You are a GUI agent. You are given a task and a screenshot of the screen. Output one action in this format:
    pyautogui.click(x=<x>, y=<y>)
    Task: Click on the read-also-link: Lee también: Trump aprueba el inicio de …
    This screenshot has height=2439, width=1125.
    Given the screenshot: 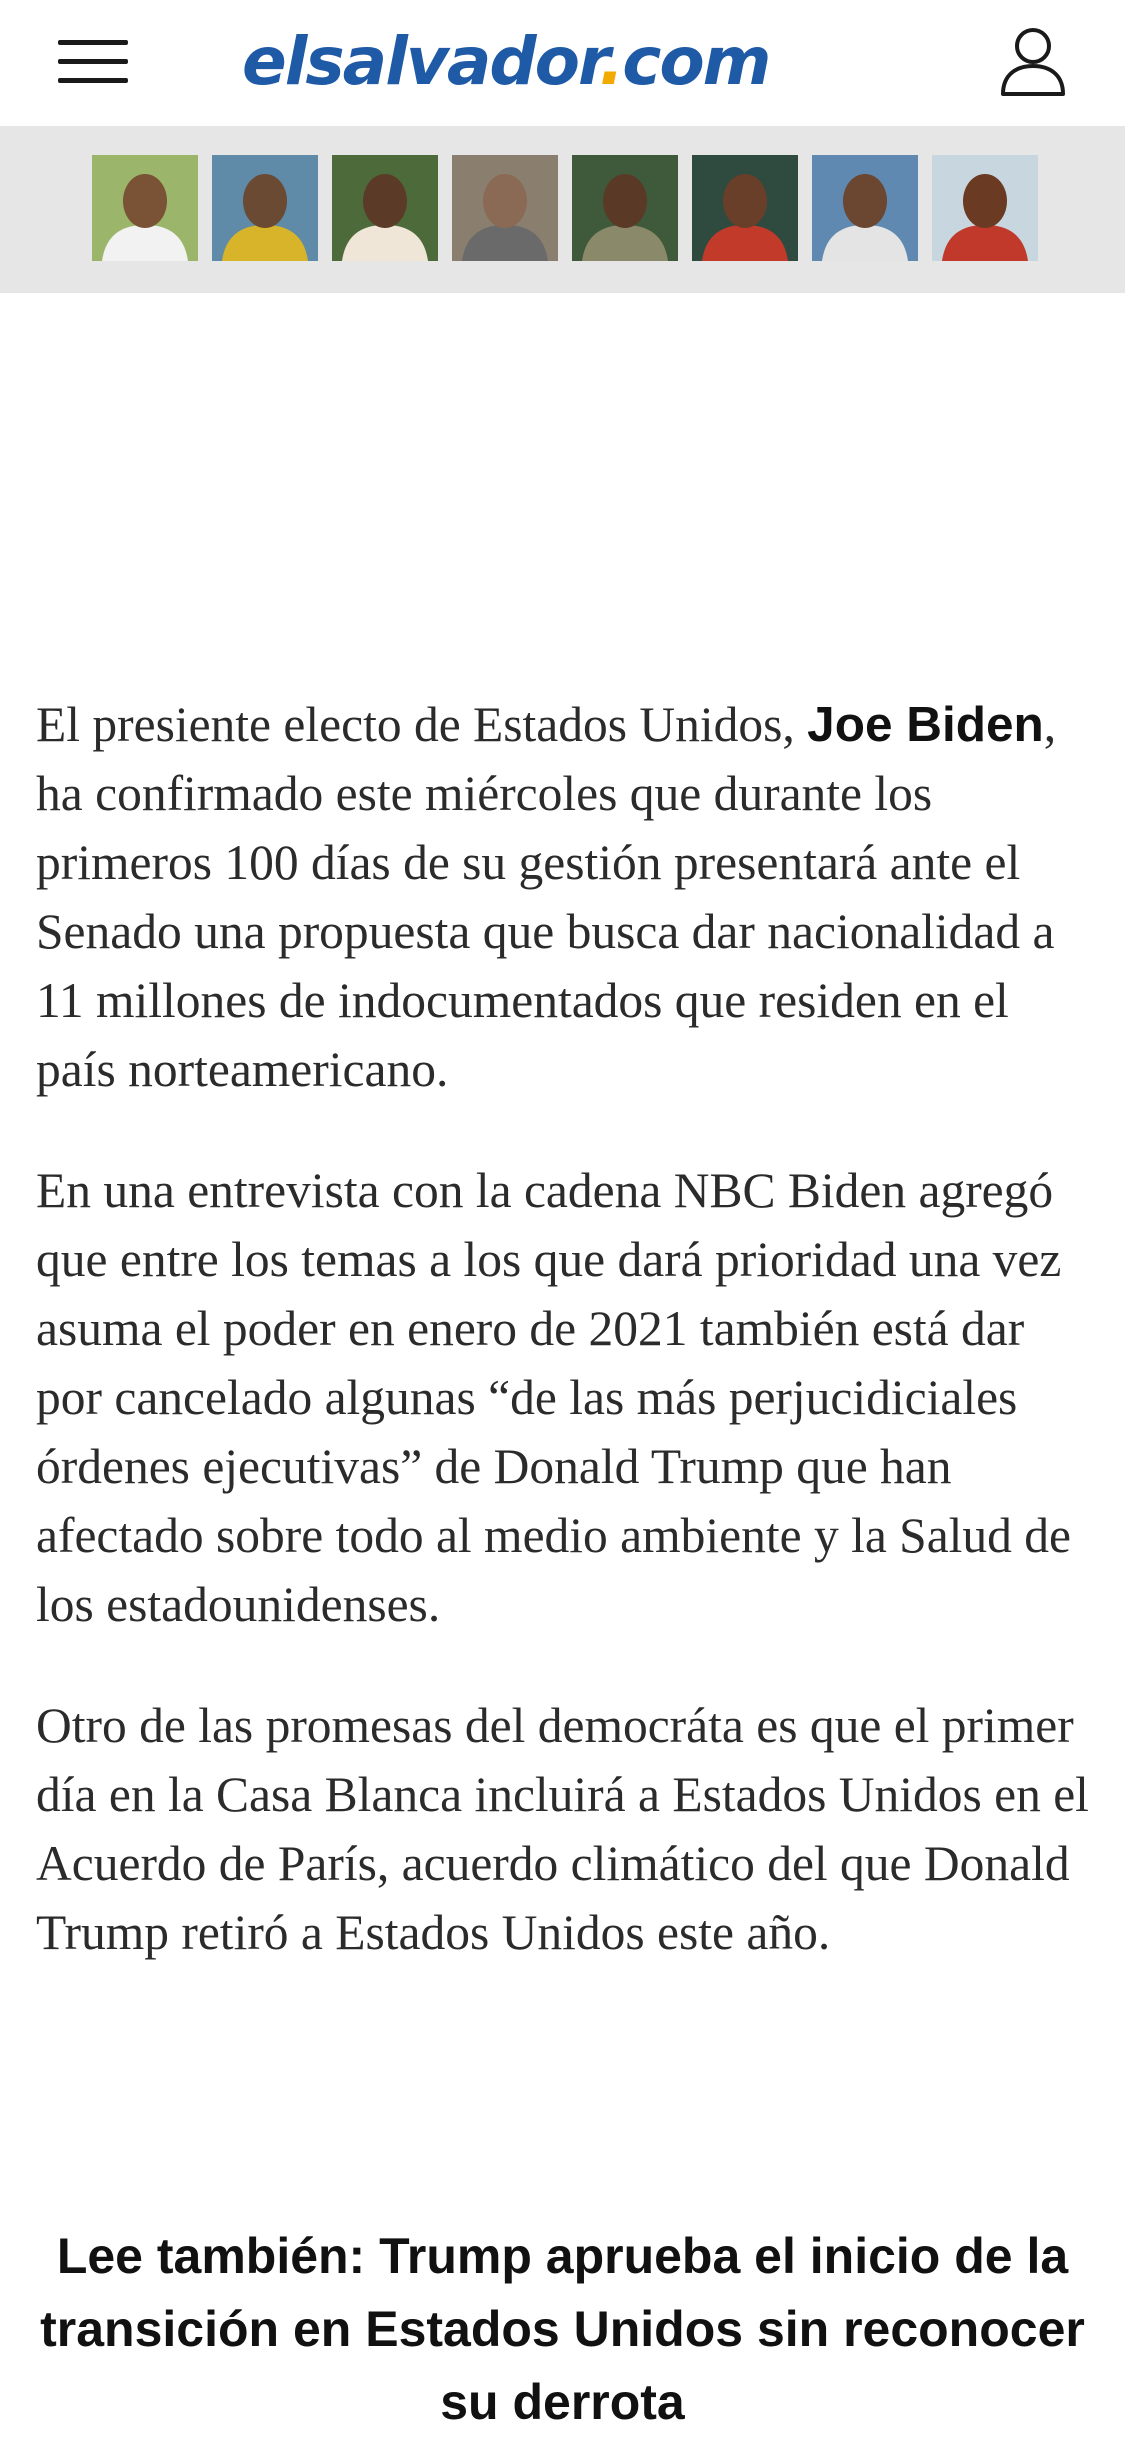 What is the action you would take?
    pyautogui.click(x=562, y=2329)
    